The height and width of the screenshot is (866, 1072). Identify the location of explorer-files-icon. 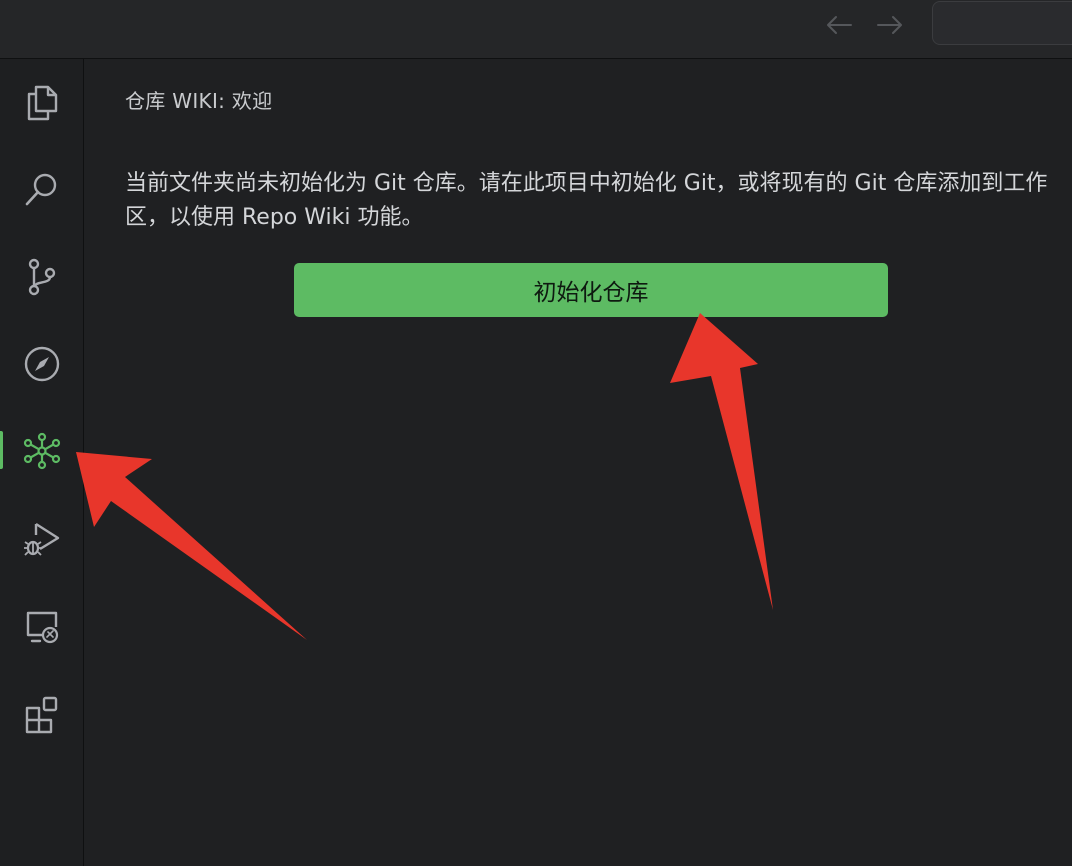
(42, 103).